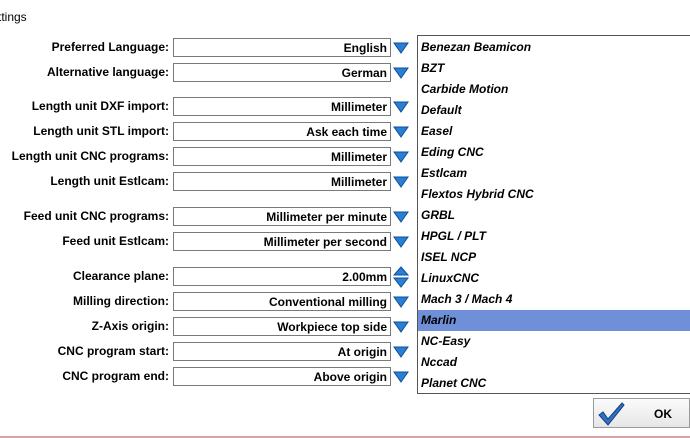  Describe the element at coordinates (120, 276) in the screenshot. I see `setting-label: Clearance plane:` at that location.